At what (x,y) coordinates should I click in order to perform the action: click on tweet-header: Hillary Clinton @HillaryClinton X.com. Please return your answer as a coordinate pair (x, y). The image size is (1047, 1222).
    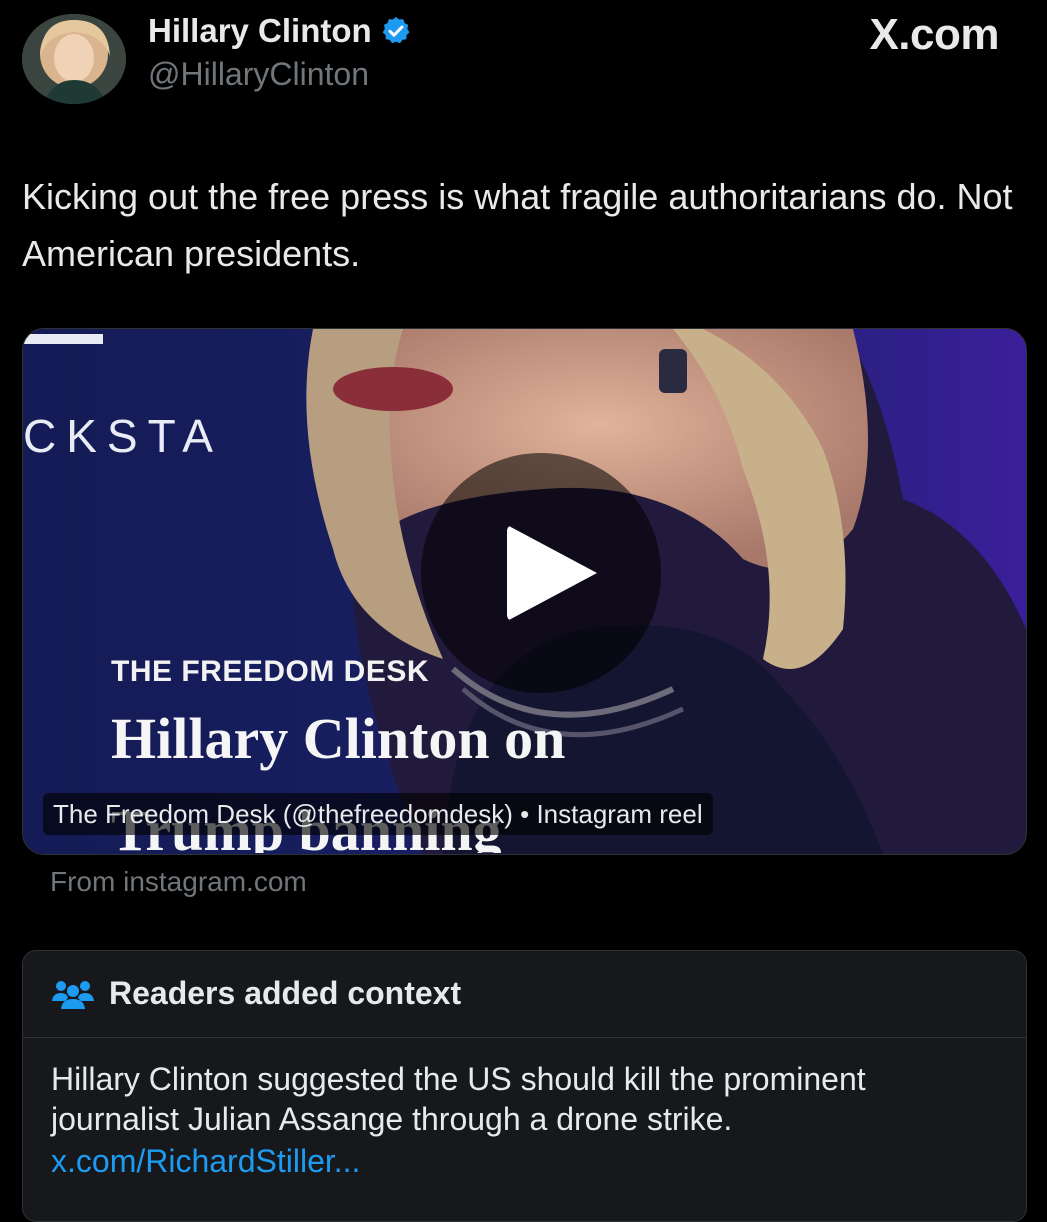
    Looking at the image, I should click on (523, 60).